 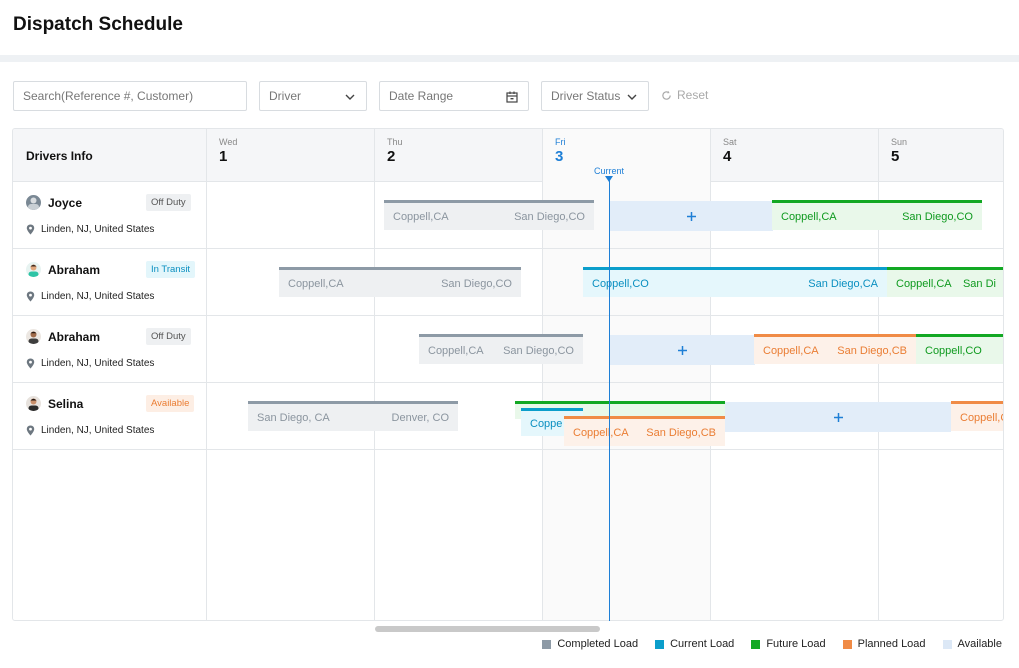 I want to click on day-number: 1, so click(x=223, y=156).